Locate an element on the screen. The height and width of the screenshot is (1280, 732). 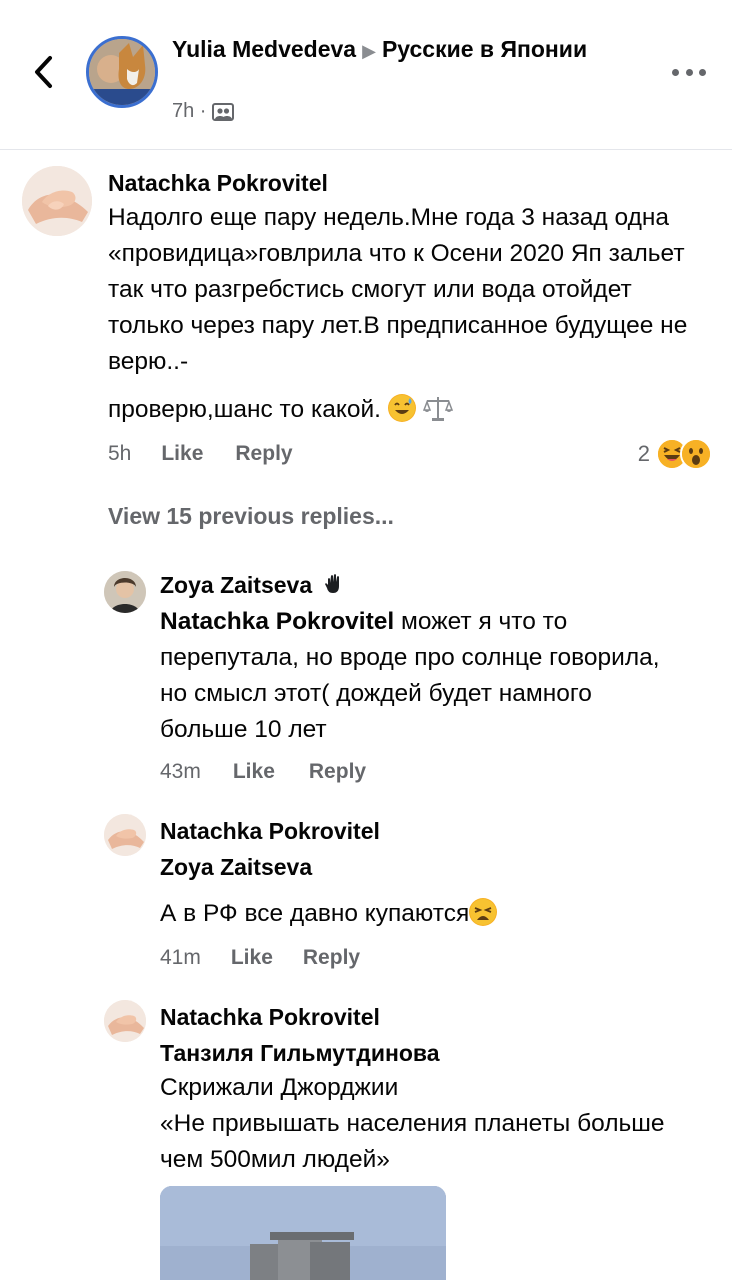
reply-body: А в РФ все давно купаются is located at coordinates (315, 913).